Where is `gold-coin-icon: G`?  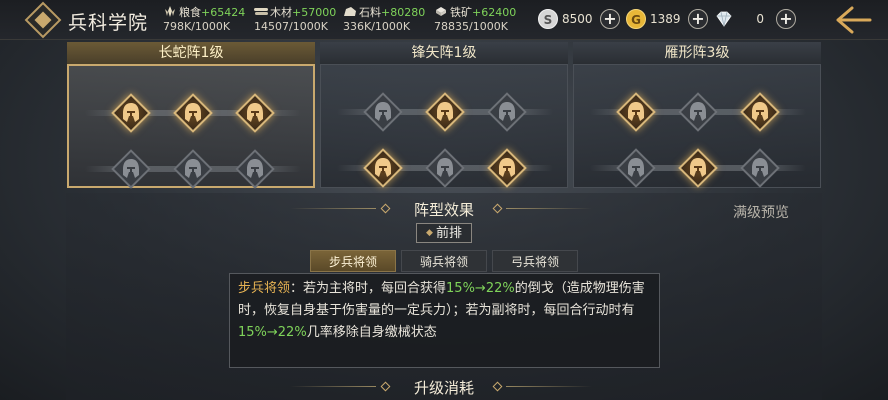
gold-coin-icon: G is located at coordinates (636, 19).